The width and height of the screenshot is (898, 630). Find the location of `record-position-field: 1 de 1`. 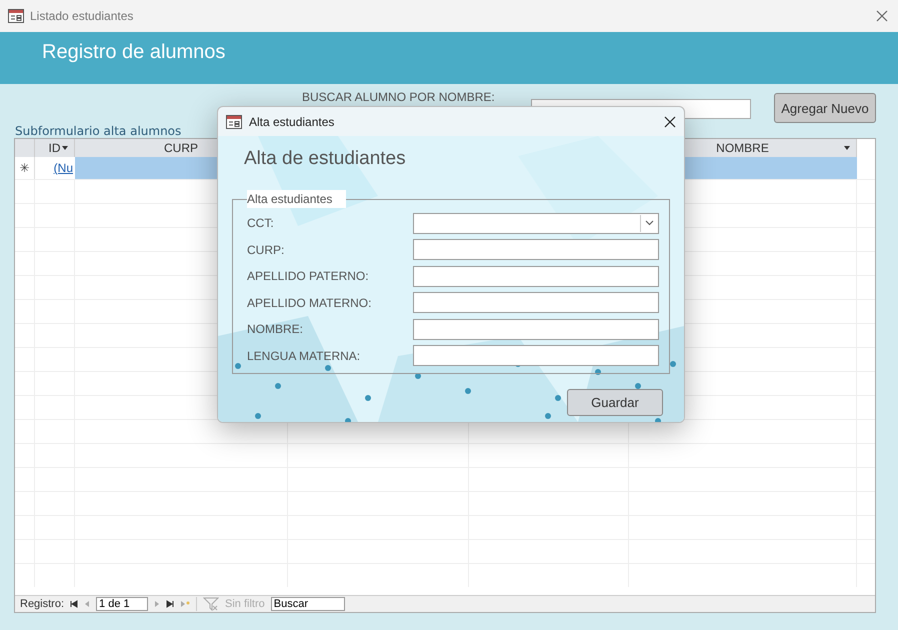

record-position-field: 1 de 1 is located at coordinates (122, 604).